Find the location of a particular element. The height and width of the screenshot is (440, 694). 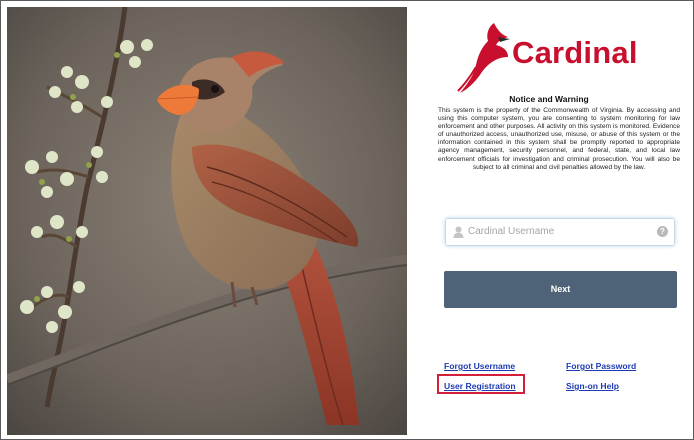

help-icon: ? is located at coordinates (662, 231).